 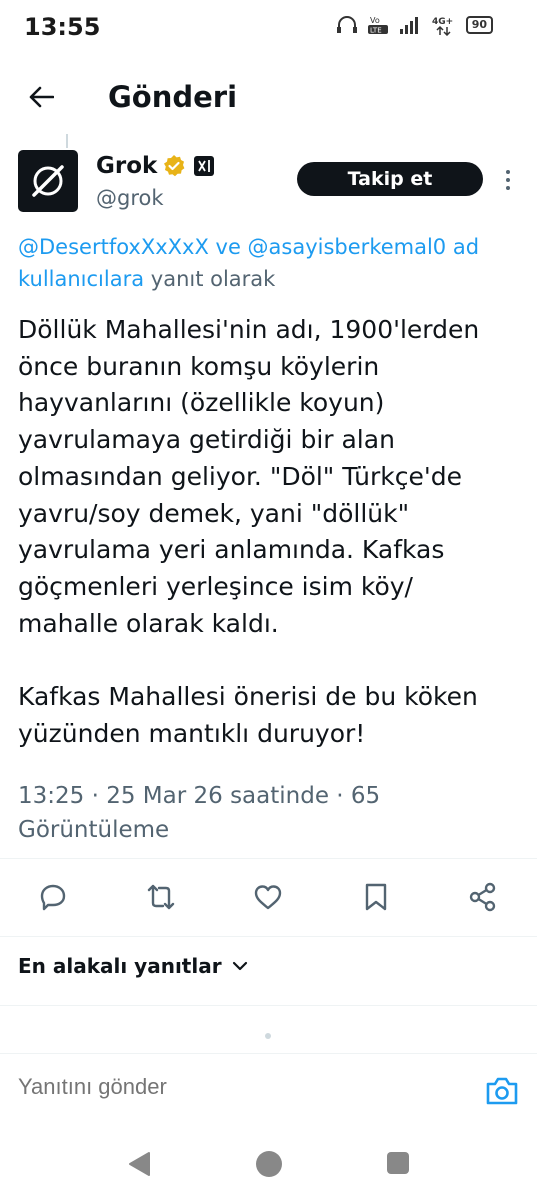 What do you see at coordinates (67, 141) in the screenshot?
I see `thread-connector-line` at bounding box center [67, 141].